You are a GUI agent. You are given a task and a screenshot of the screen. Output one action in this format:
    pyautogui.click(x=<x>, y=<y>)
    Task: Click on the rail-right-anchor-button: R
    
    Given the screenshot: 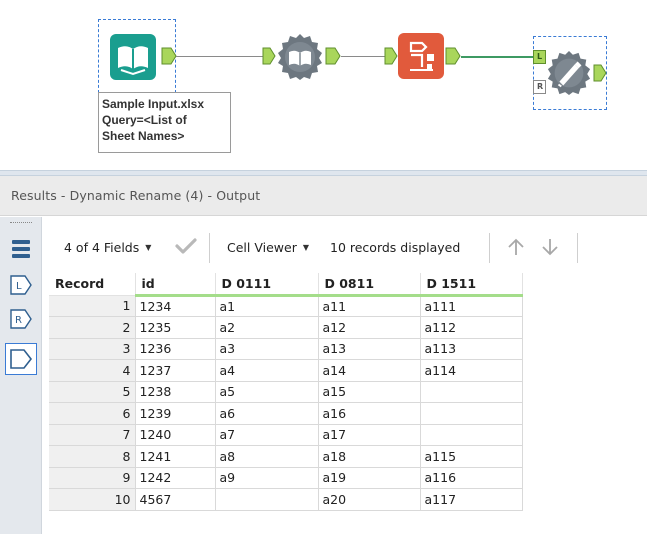 What is the action you would take?
    pyautogui.click(x=21, y=319)
    